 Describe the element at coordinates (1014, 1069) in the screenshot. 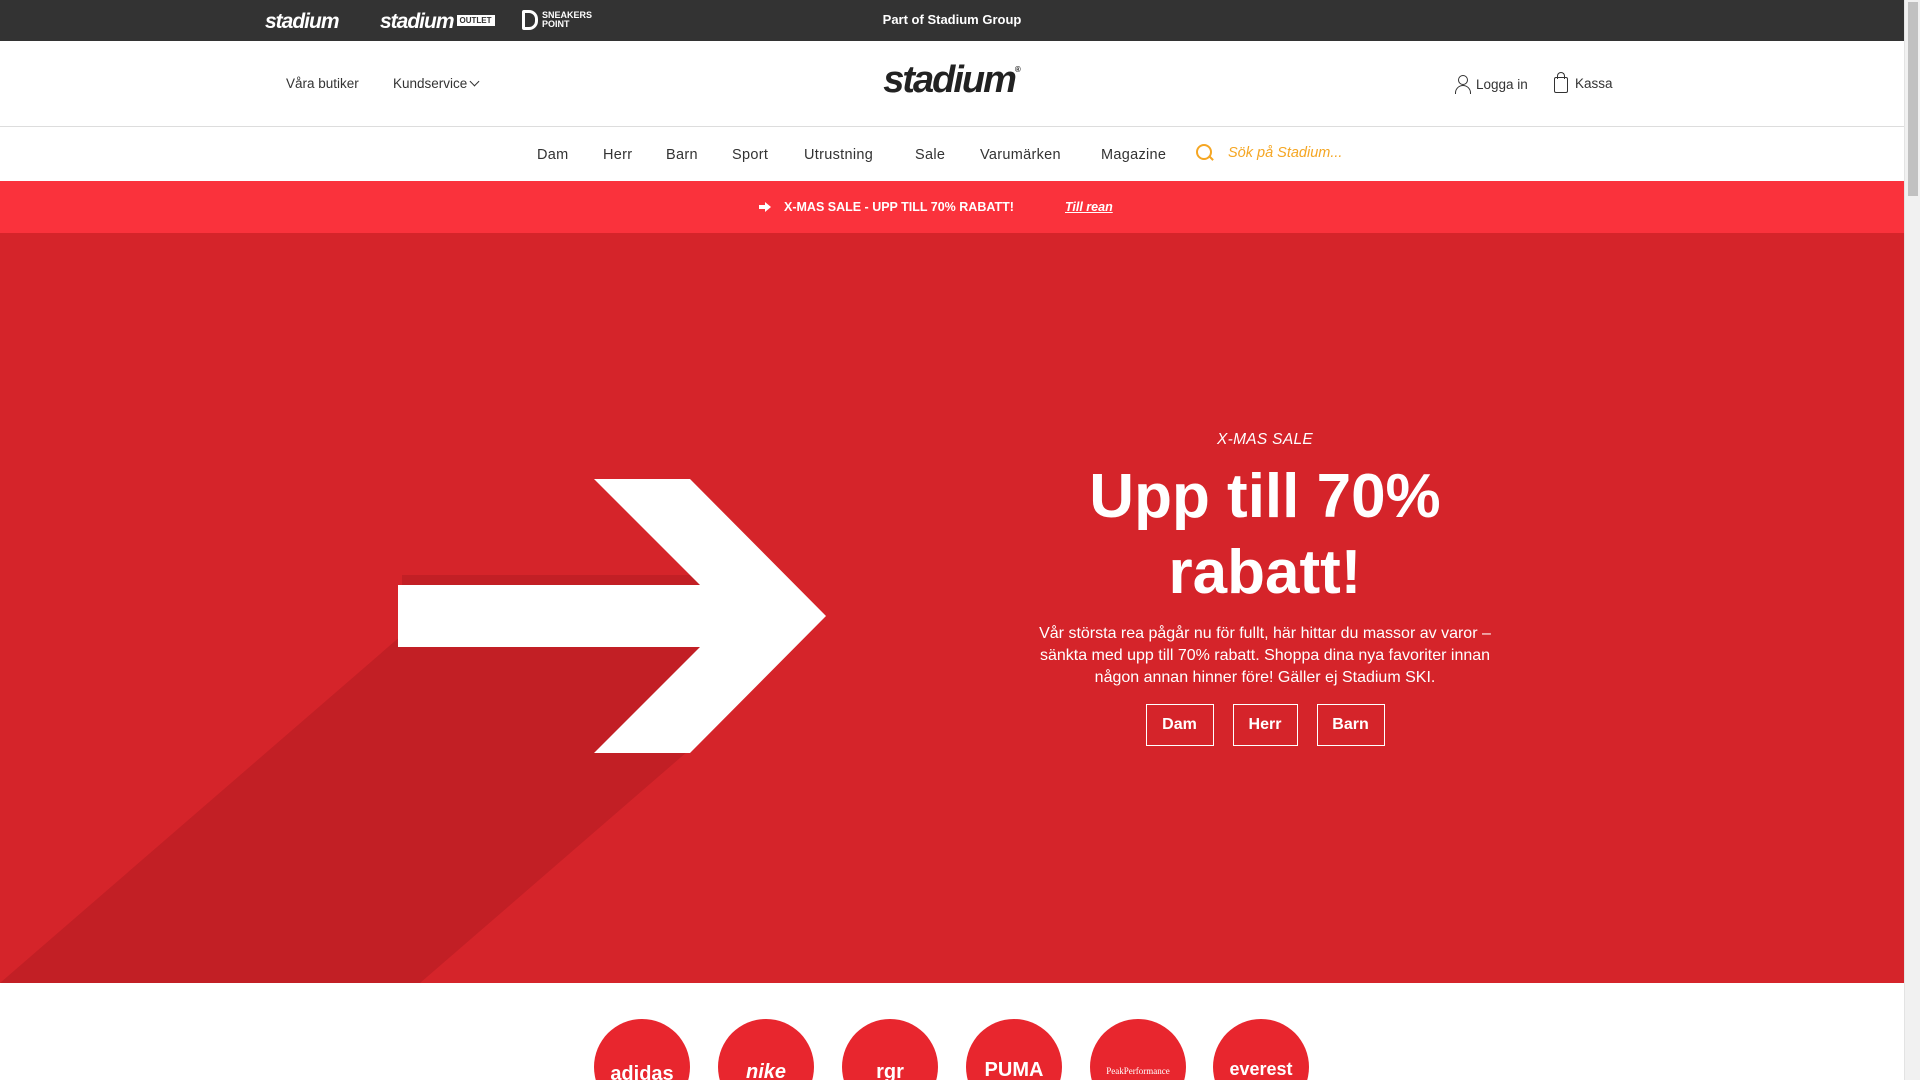

I see `brand-puma-label: PUMA` at that location.